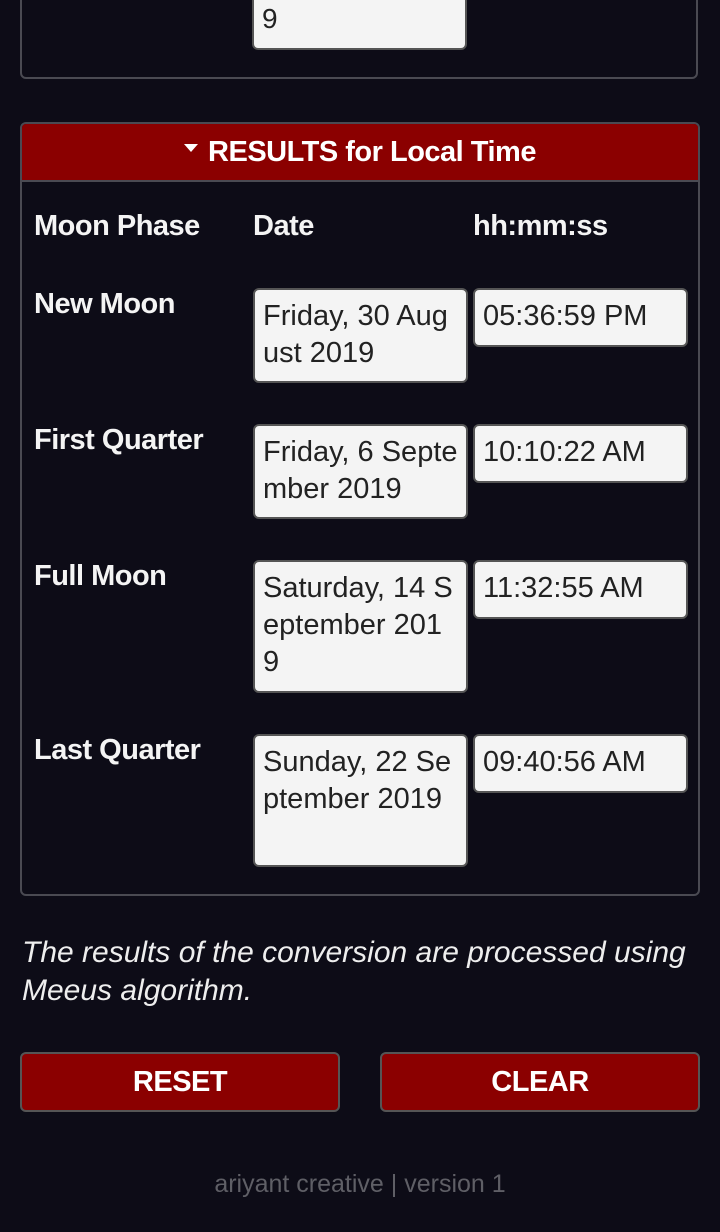 The height and width of the screenshot is (1232, 720). Describe the element at coordinates (360, 471) in the screenshot. I see `date-field-first-quarter: Friday, 6 September 2019` at that location.